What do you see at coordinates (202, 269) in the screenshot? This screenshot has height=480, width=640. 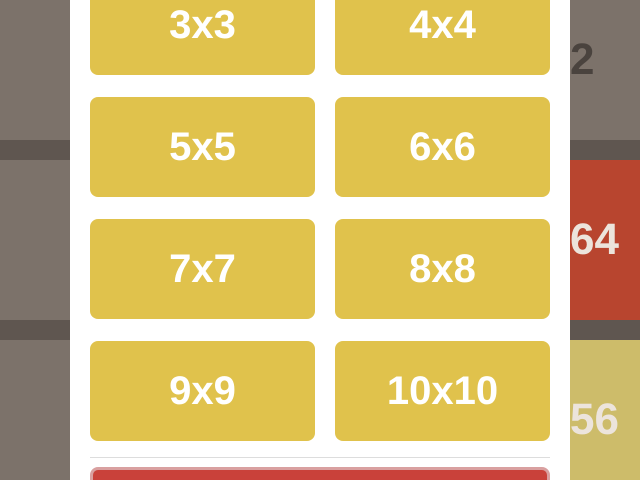 I see `size-option-button: 7x7` at bounding box center [202, 269].